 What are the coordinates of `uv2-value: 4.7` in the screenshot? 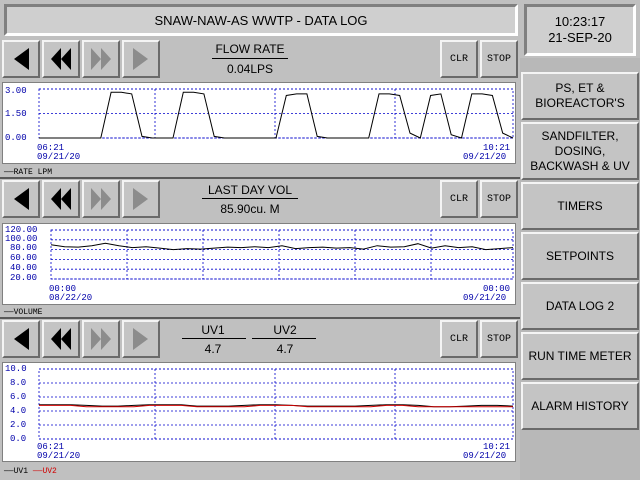 It's located at (285, 349).